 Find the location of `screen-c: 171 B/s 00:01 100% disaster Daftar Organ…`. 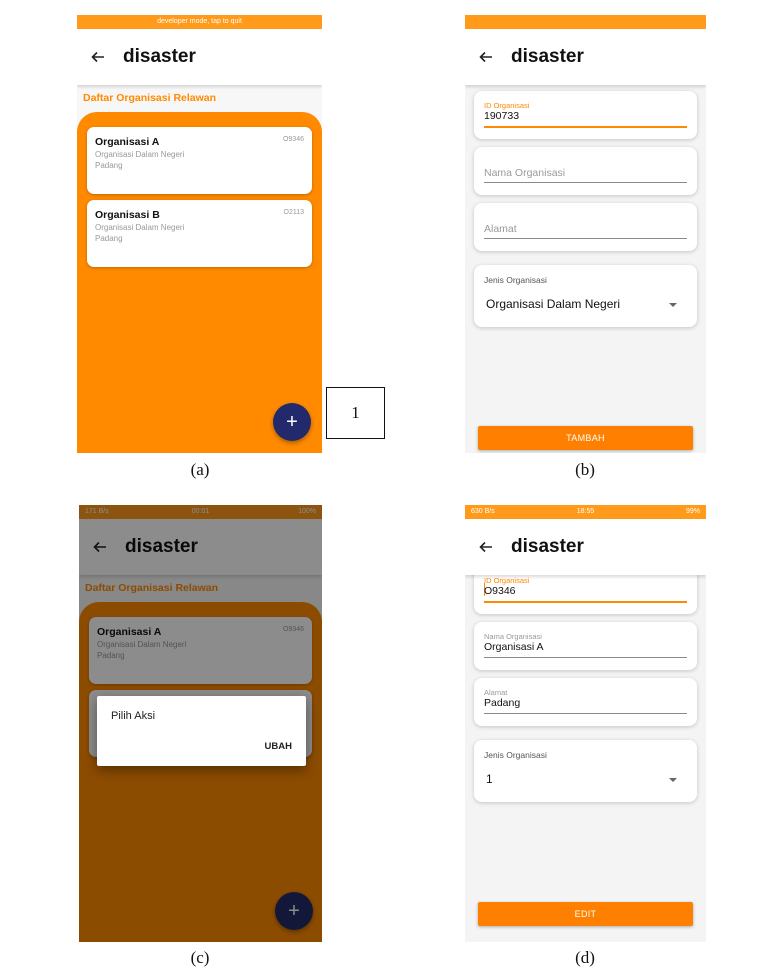

screen-c: 171 B/s 00:01 100% disaster Daftar Organ… is located at coordinates (200, 723).